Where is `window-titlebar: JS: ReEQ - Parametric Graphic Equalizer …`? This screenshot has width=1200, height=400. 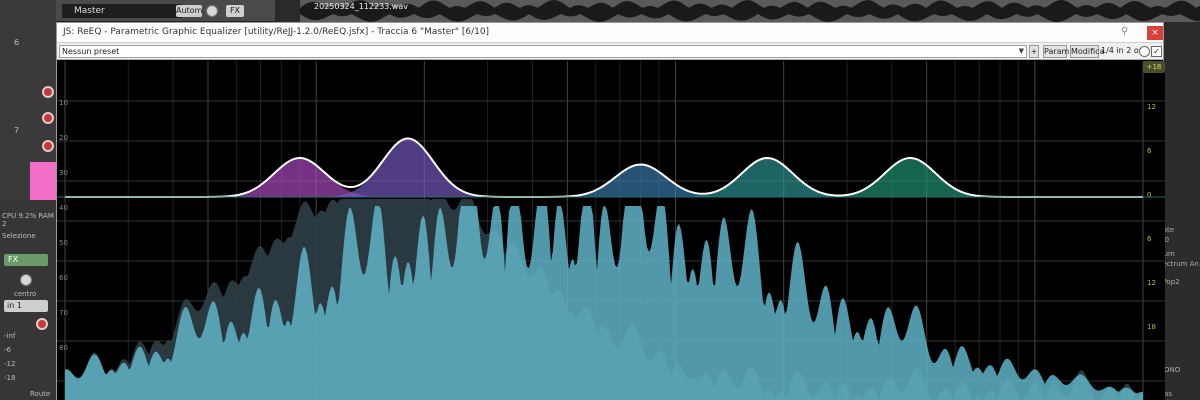 window-titlebar: JS: ReEQ - Parametric Graphic Equalizer … is located at coordinates (610, 33).